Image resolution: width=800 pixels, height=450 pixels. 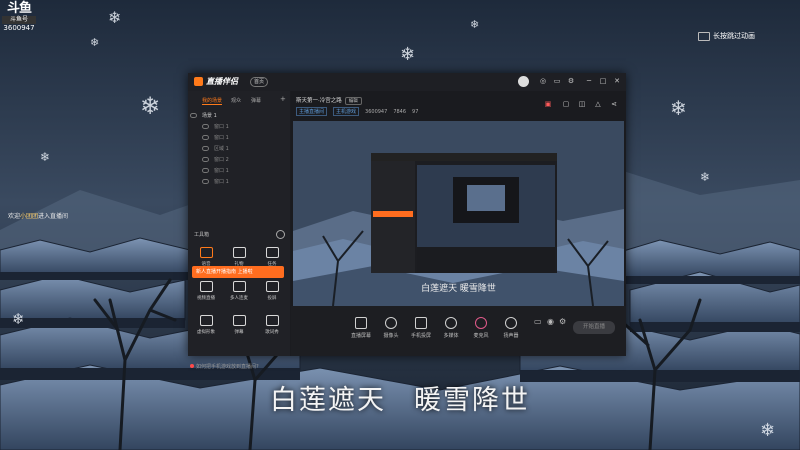 I want to click on speaker-button: 扬声器, so click(x=511, y=328).